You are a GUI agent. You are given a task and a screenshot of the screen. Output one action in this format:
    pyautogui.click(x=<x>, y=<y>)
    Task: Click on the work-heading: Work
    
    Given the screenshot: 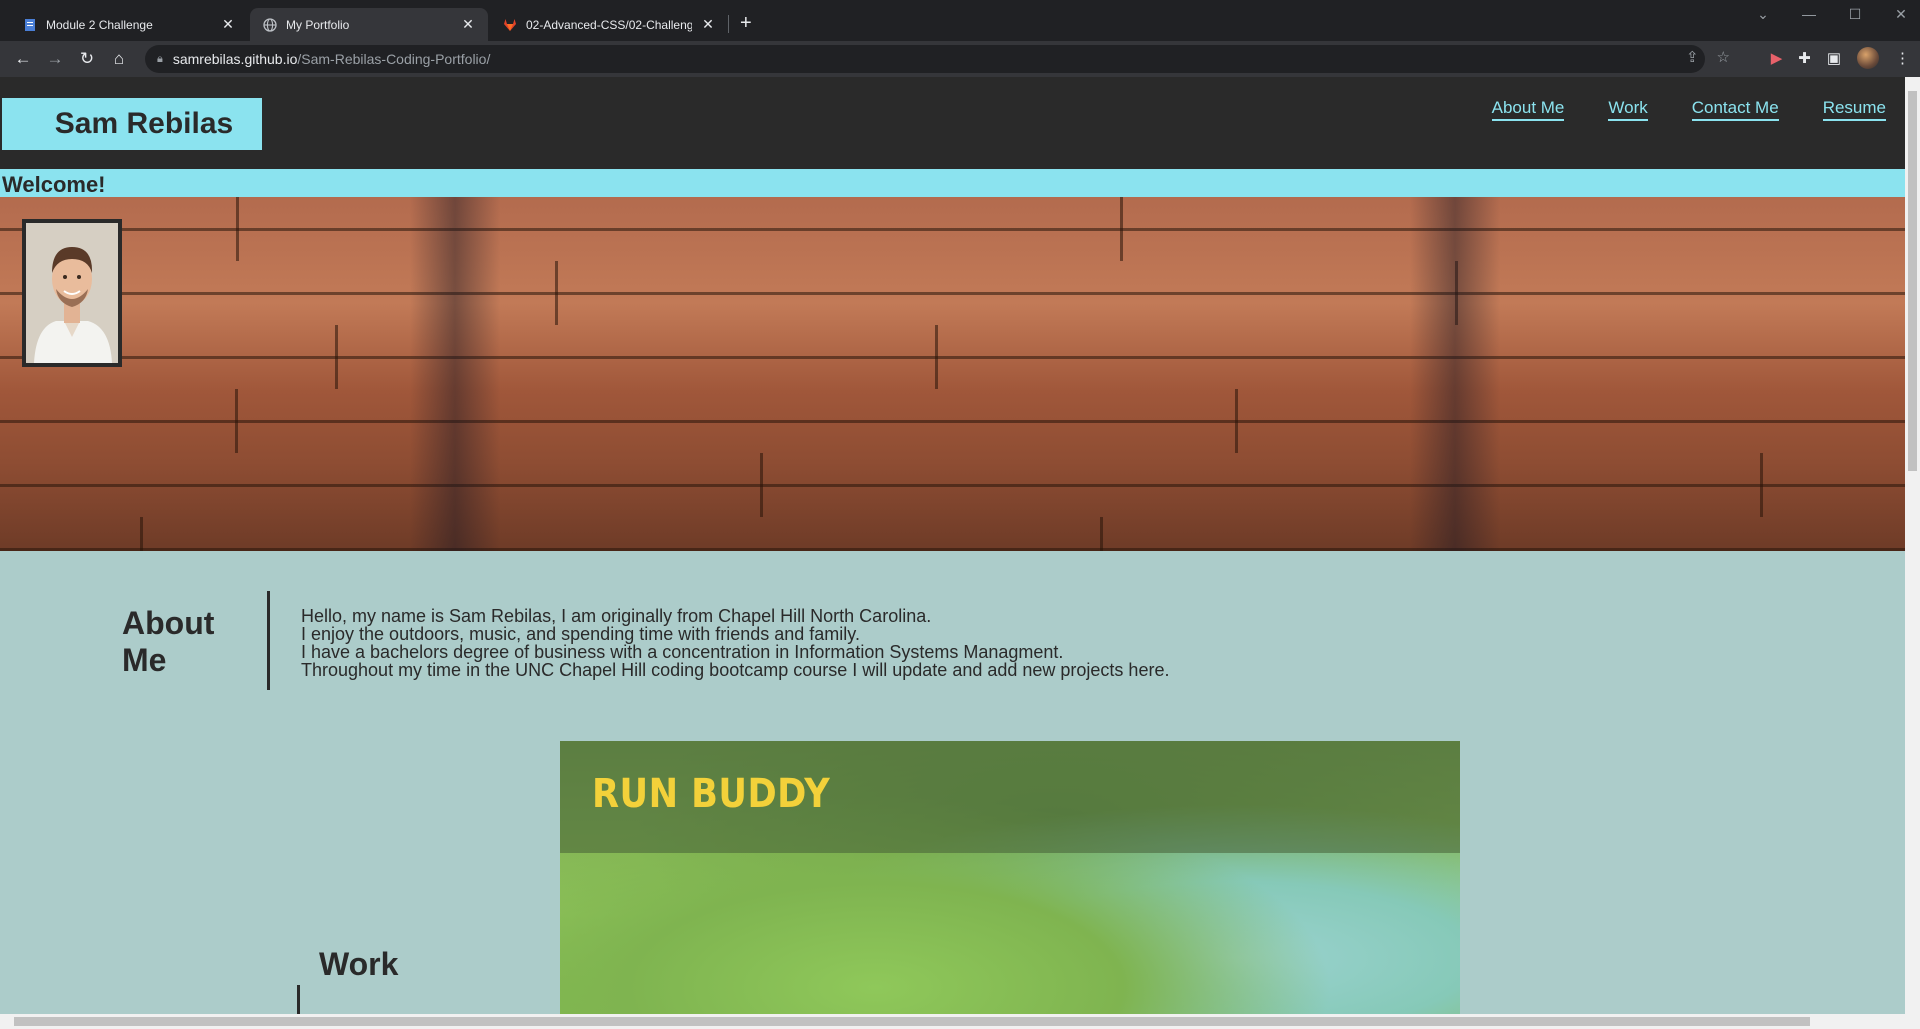 What is the action you would take?
    pyautogui.click(x=359, y=964)
    